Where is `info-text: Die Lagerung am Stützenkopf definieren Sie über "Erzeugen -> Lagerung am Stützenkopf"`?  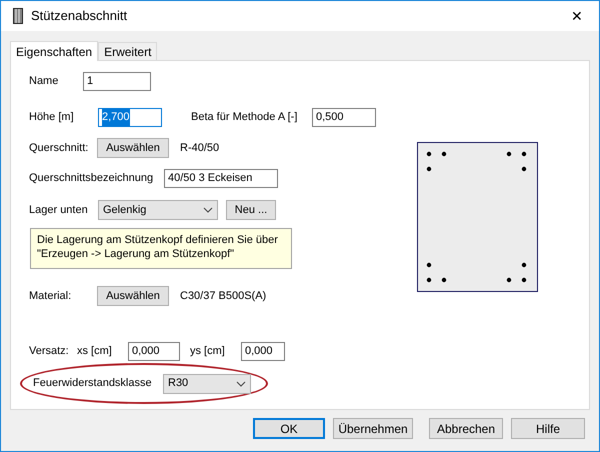
info-text: Die Lagerung am Stützenkopf definieren Sie über "Erzeugen -> Lagerung am Stützenkopf" is located at coordinates (158, 247).